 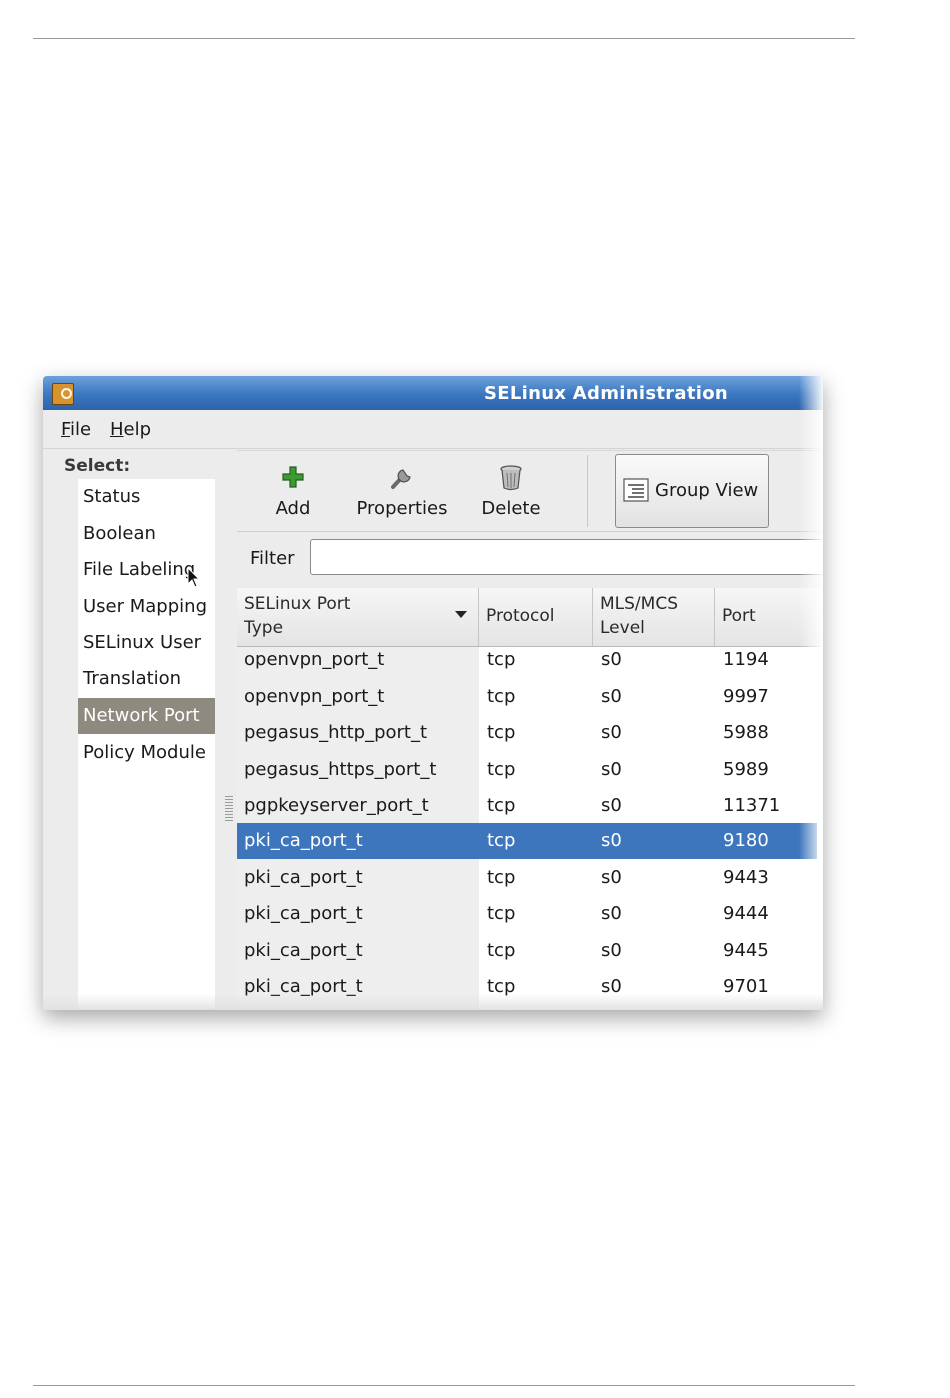 I want to click on table-row: pki_ca_port_t tcp s0 9444, so click(x=527, y=914).